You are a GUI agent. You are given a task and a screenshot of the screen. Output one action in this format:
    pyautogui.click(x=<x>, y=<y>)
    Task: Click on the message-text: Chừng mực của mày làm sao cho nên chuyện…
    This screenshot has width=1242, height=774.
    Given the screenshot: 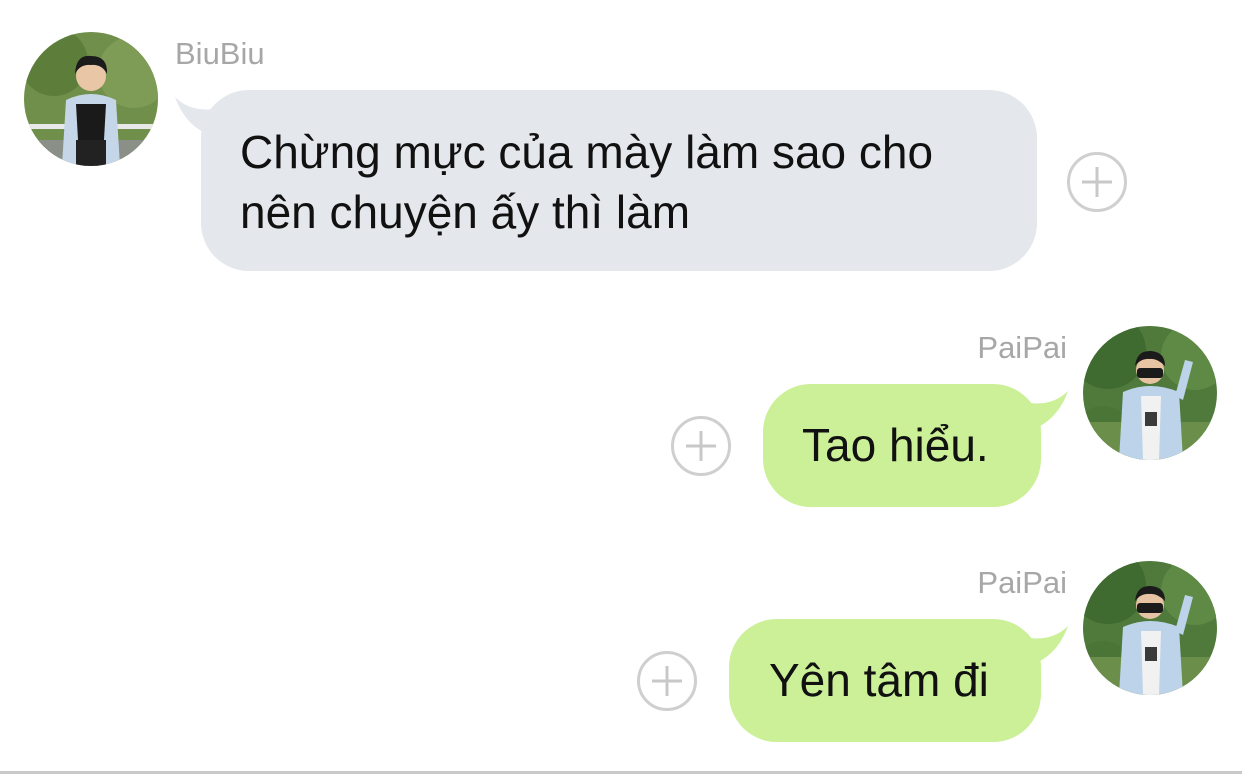 What is the action you would take?
    pyautogui.click(x=587, y=182)
    